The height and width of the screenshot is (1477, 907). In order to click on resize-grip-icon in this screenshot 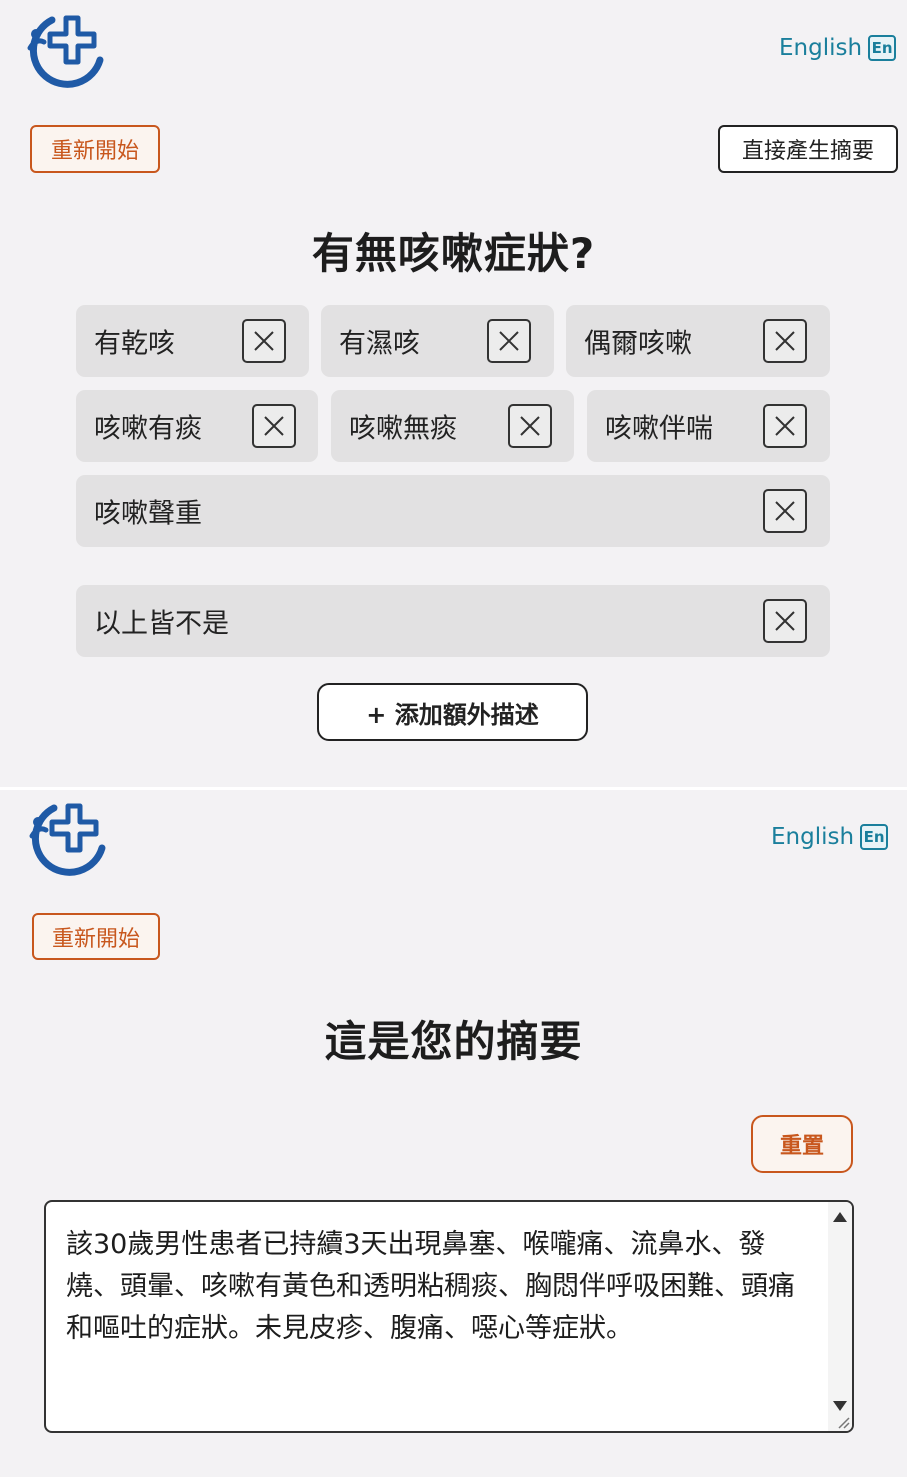, I will do `click(843, 1422)`.